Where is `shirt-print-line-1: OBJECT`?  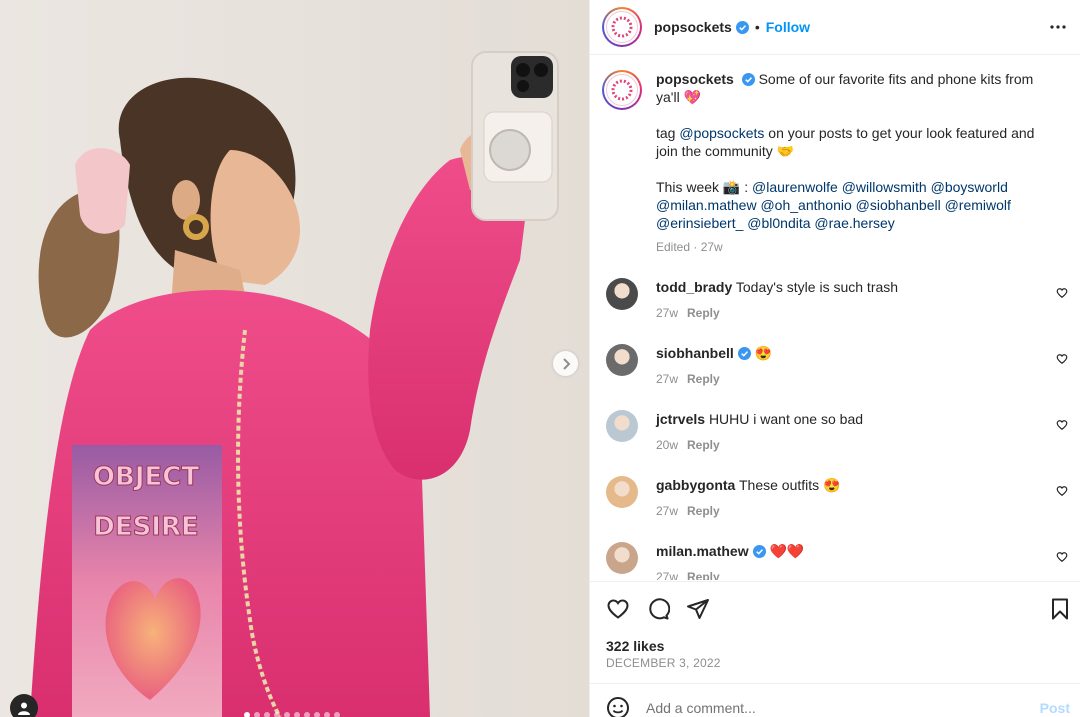
shirt-print-line-1: OBJECT is located at coordinates (146, 477).